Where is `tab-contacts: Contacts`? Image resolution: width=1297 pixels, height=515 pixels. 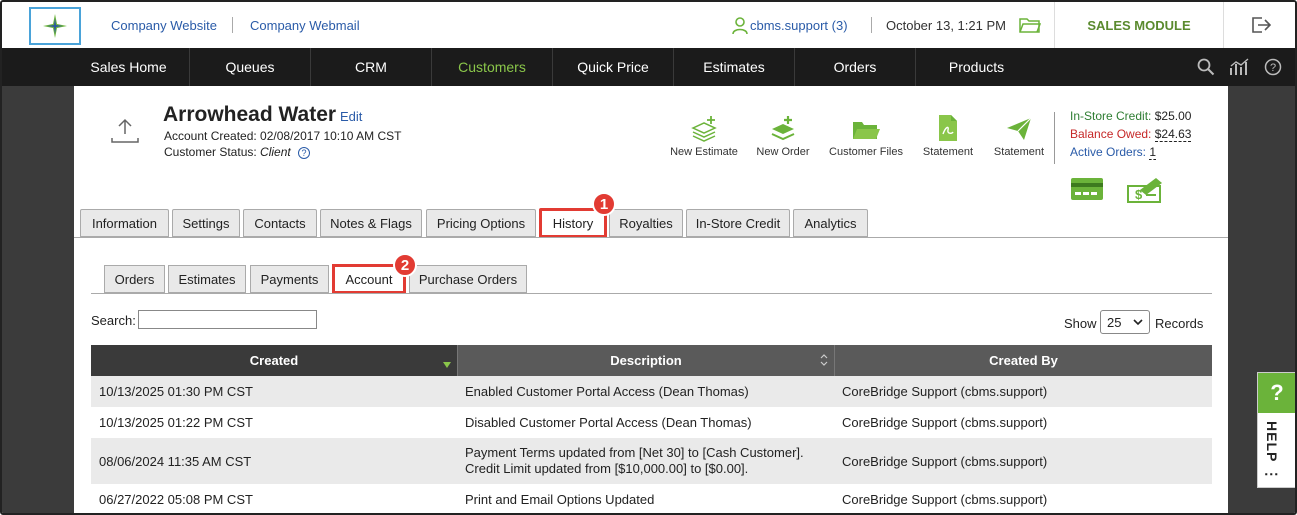
tab-contacts: Contacts is located at coordinates (280, 223).